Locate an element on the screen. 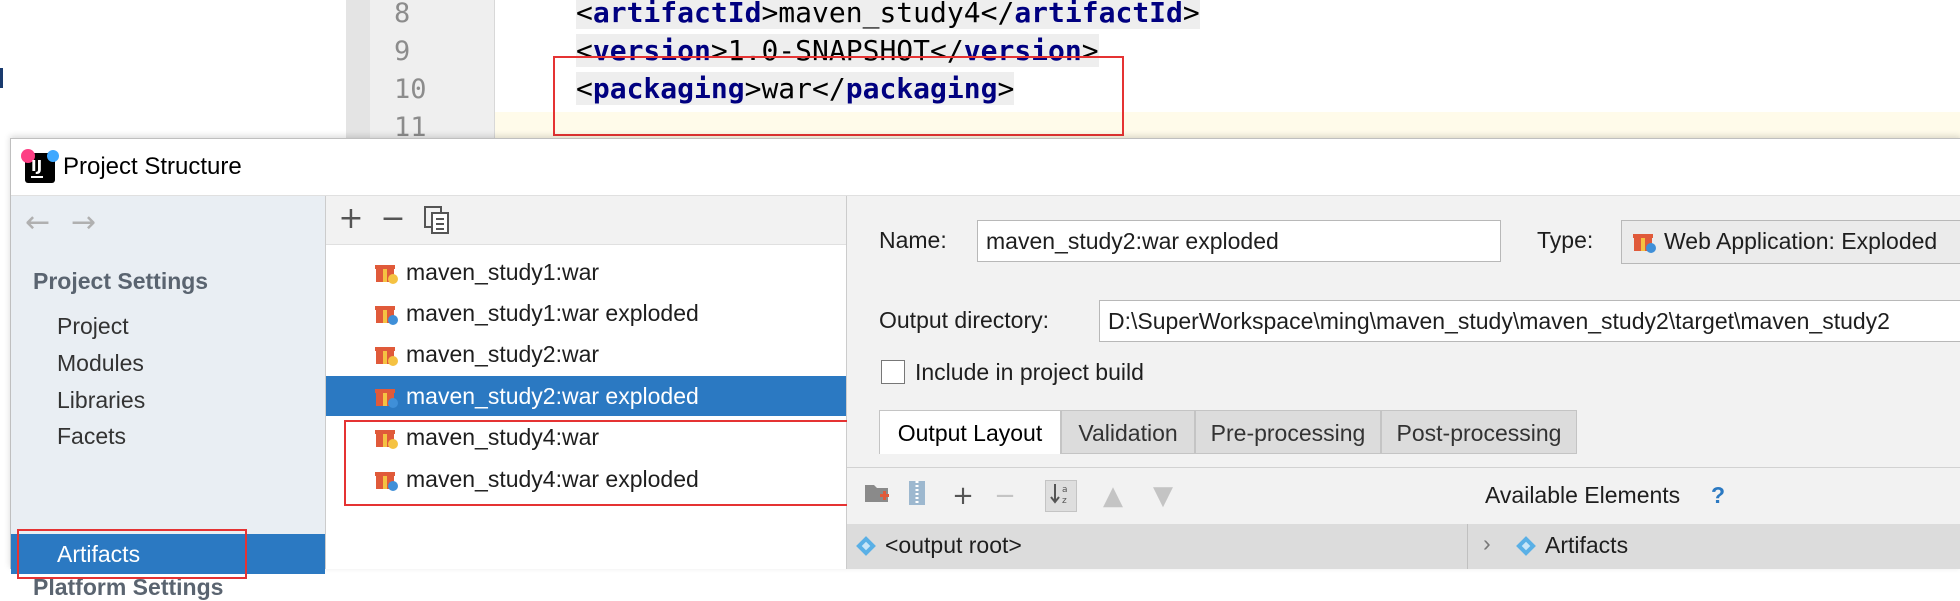  artifact-type-combo: Web Application: Exploded is located at coordinates (1790, 242).